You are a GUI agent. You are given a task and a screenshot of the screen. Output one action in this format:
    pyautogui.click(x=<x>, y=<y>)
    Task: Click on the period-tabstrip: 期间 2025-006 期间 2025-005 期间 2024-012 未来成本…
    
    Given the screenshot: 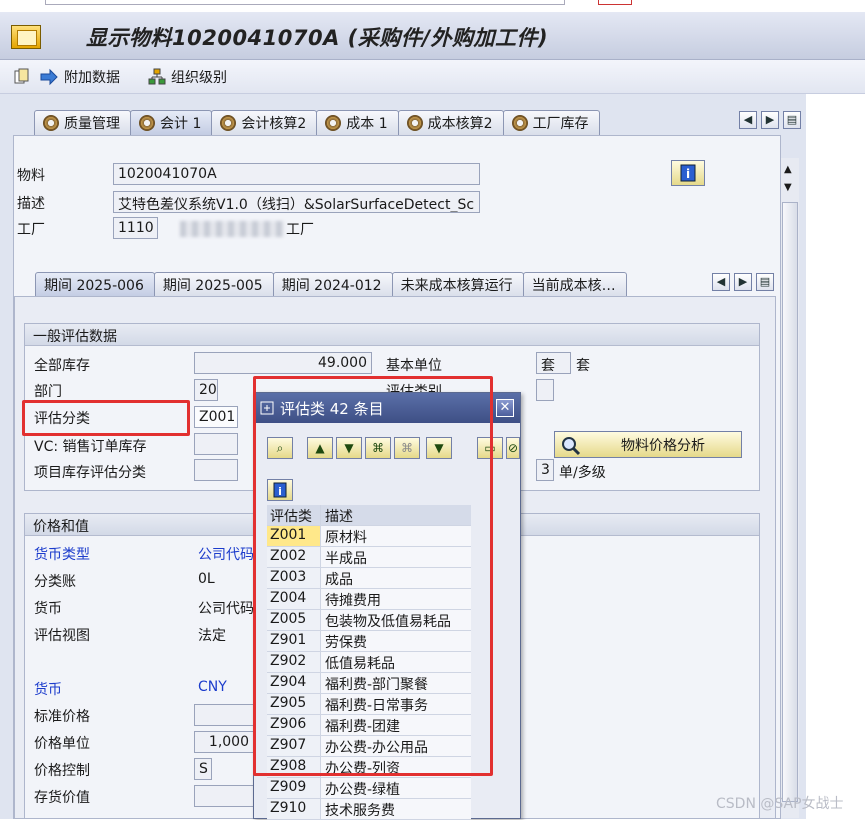 What is the action you would take?
    pyautogui.click(x=331, y=284)
    